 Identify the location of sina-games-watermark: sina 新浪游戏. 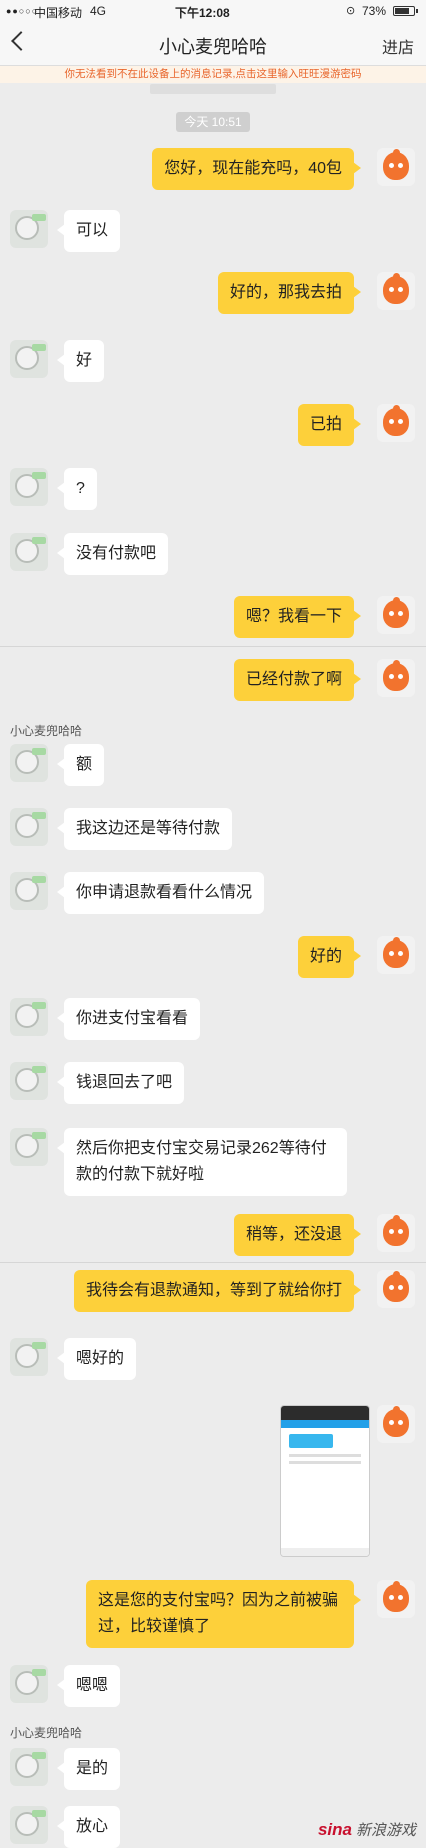
(367, 1829).